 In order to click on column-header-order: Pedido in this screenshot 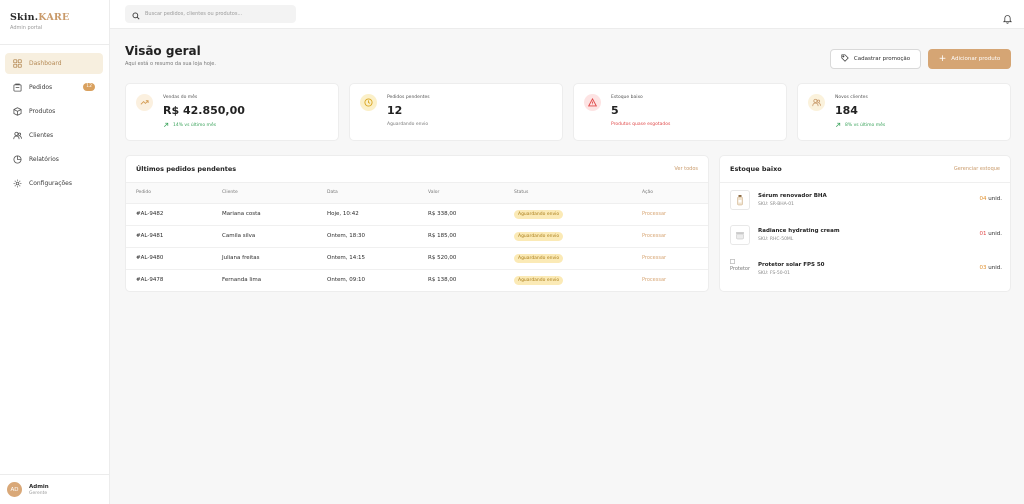, I will do `click(174, 193)`.